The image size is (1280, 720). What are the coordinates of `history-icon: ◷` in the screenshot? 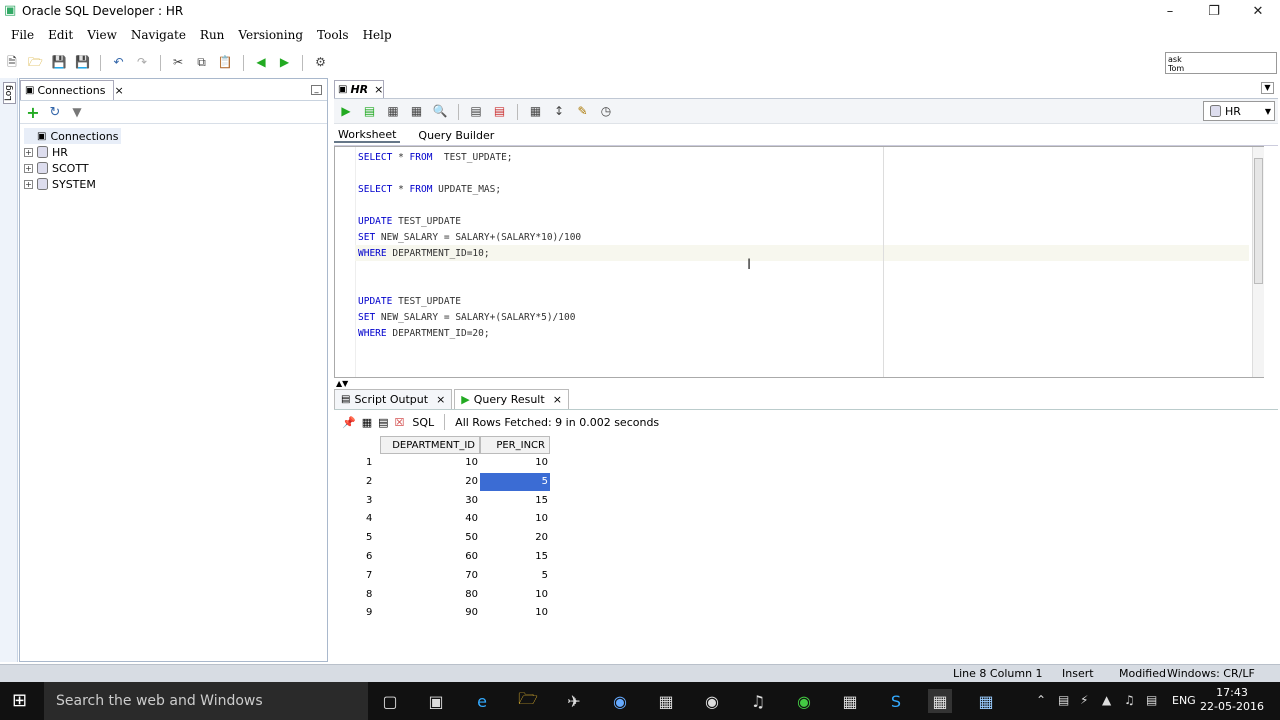 It's located at (606, 111).